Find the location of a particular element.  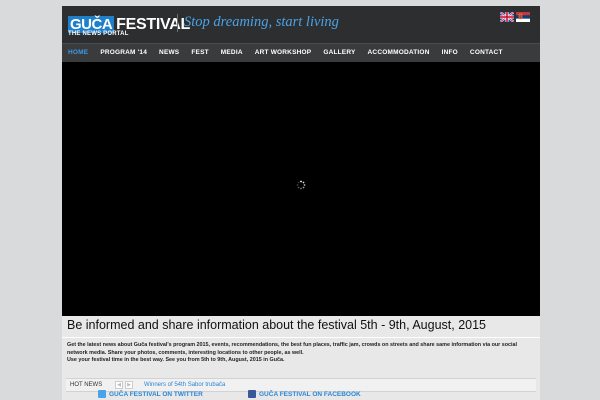

nav-item-contact: CONTACT is located at coordinates (486, 53).